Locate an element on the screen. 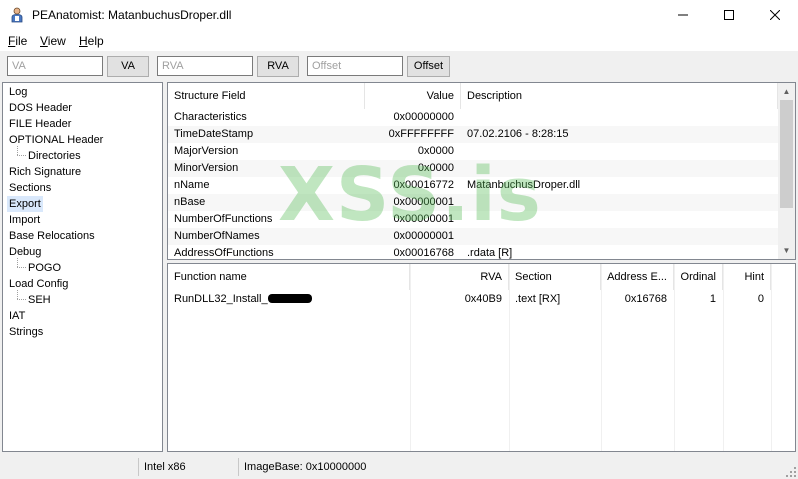 The image size is (798, 479). tree-item-iat: IAT is located at coordinates (17, 316).